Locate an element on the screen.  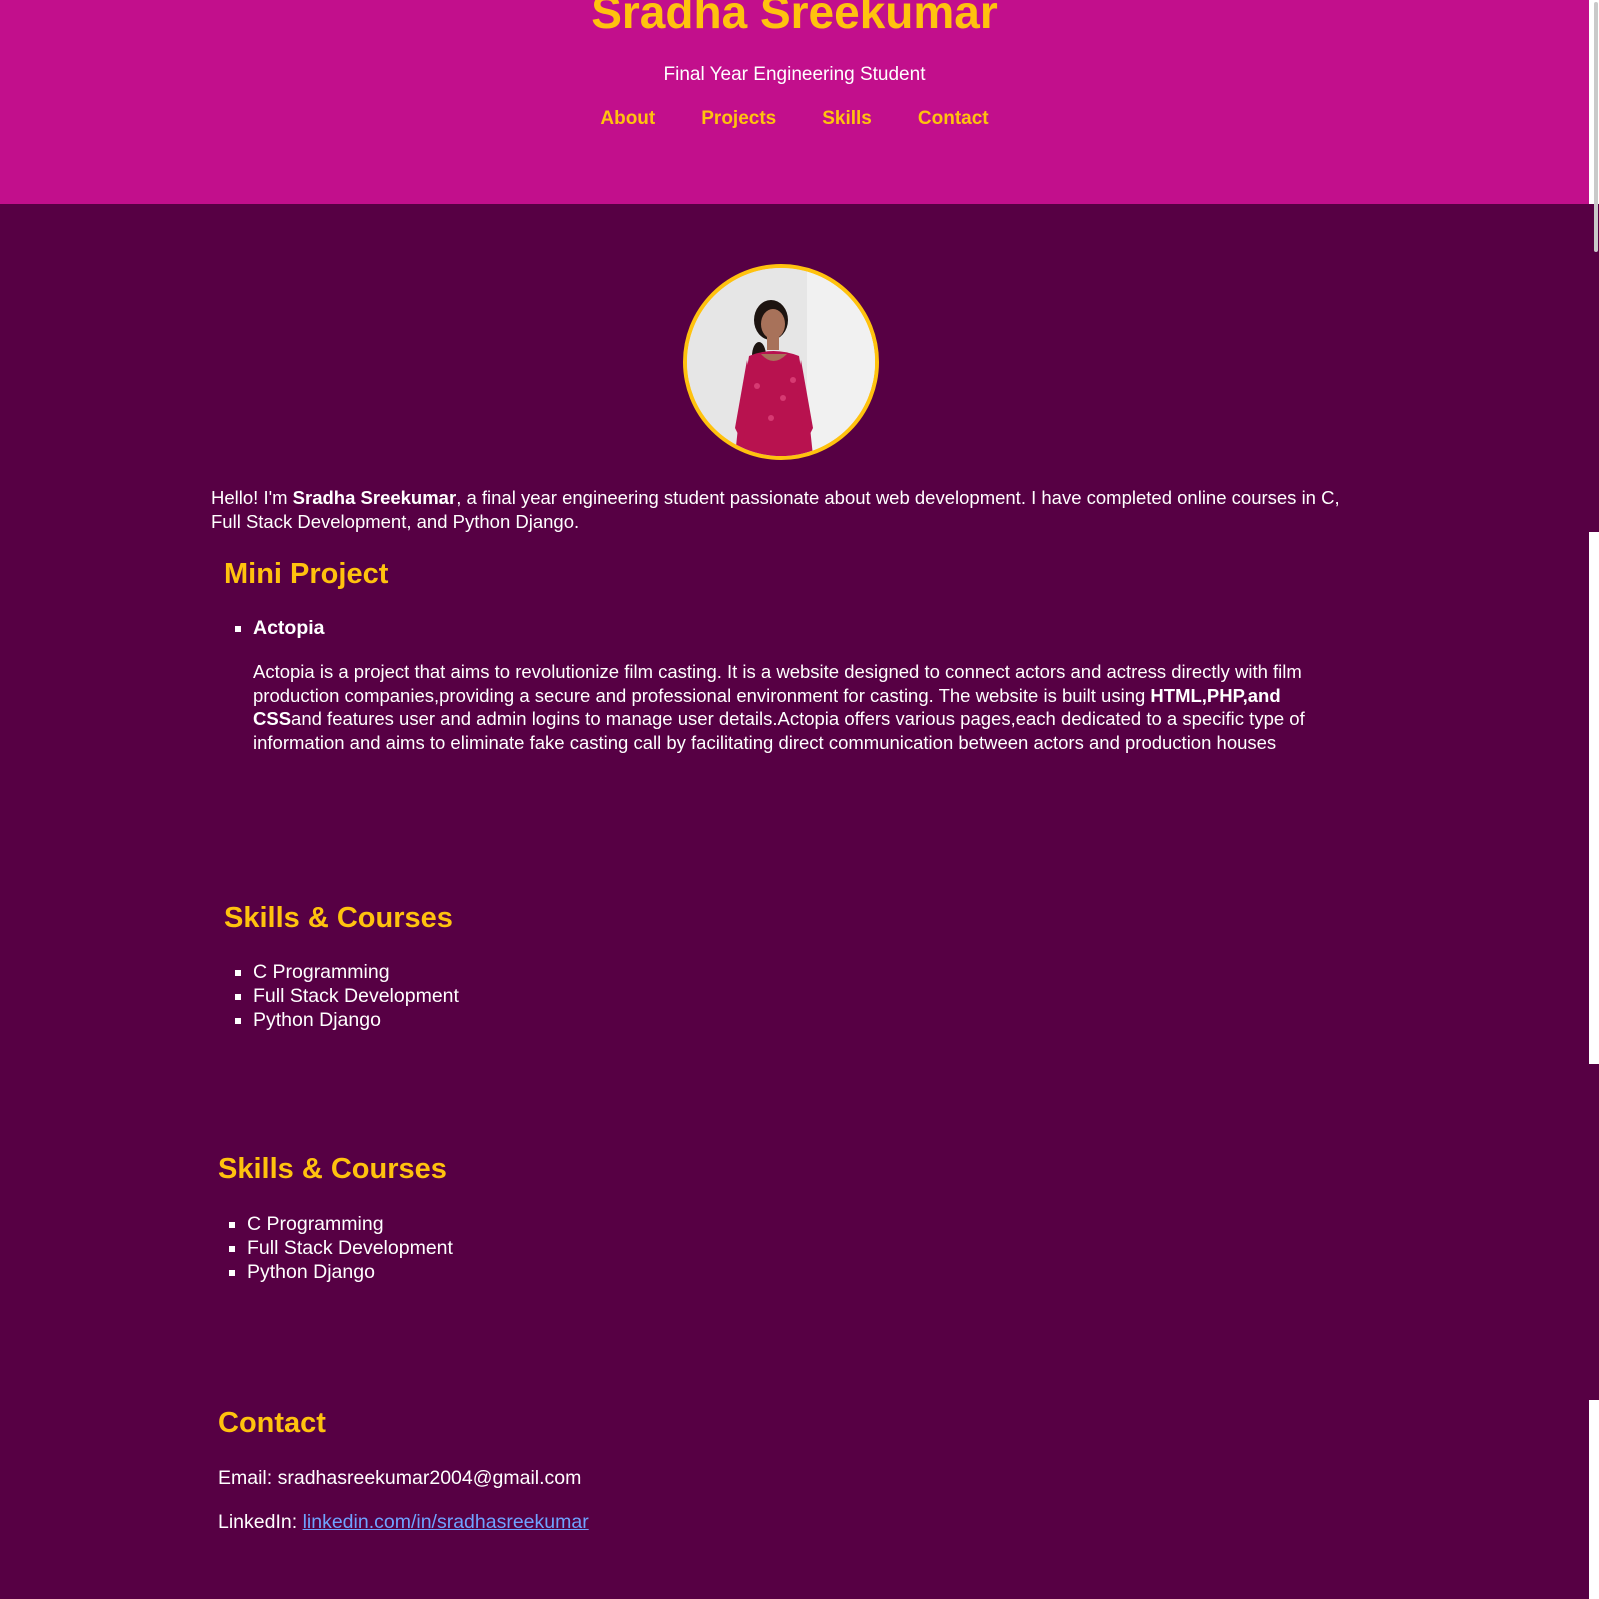
projects-heading: Mini Project is located at coordinates (306, 574).